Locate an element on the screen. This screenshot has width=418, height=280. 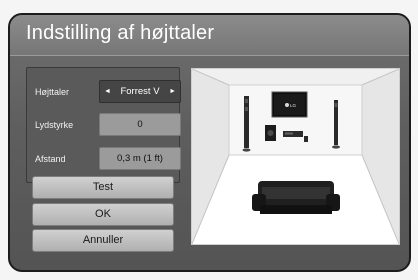
speaker-selector: ◄ Forrest V ► is located at coordinates (140, 91).